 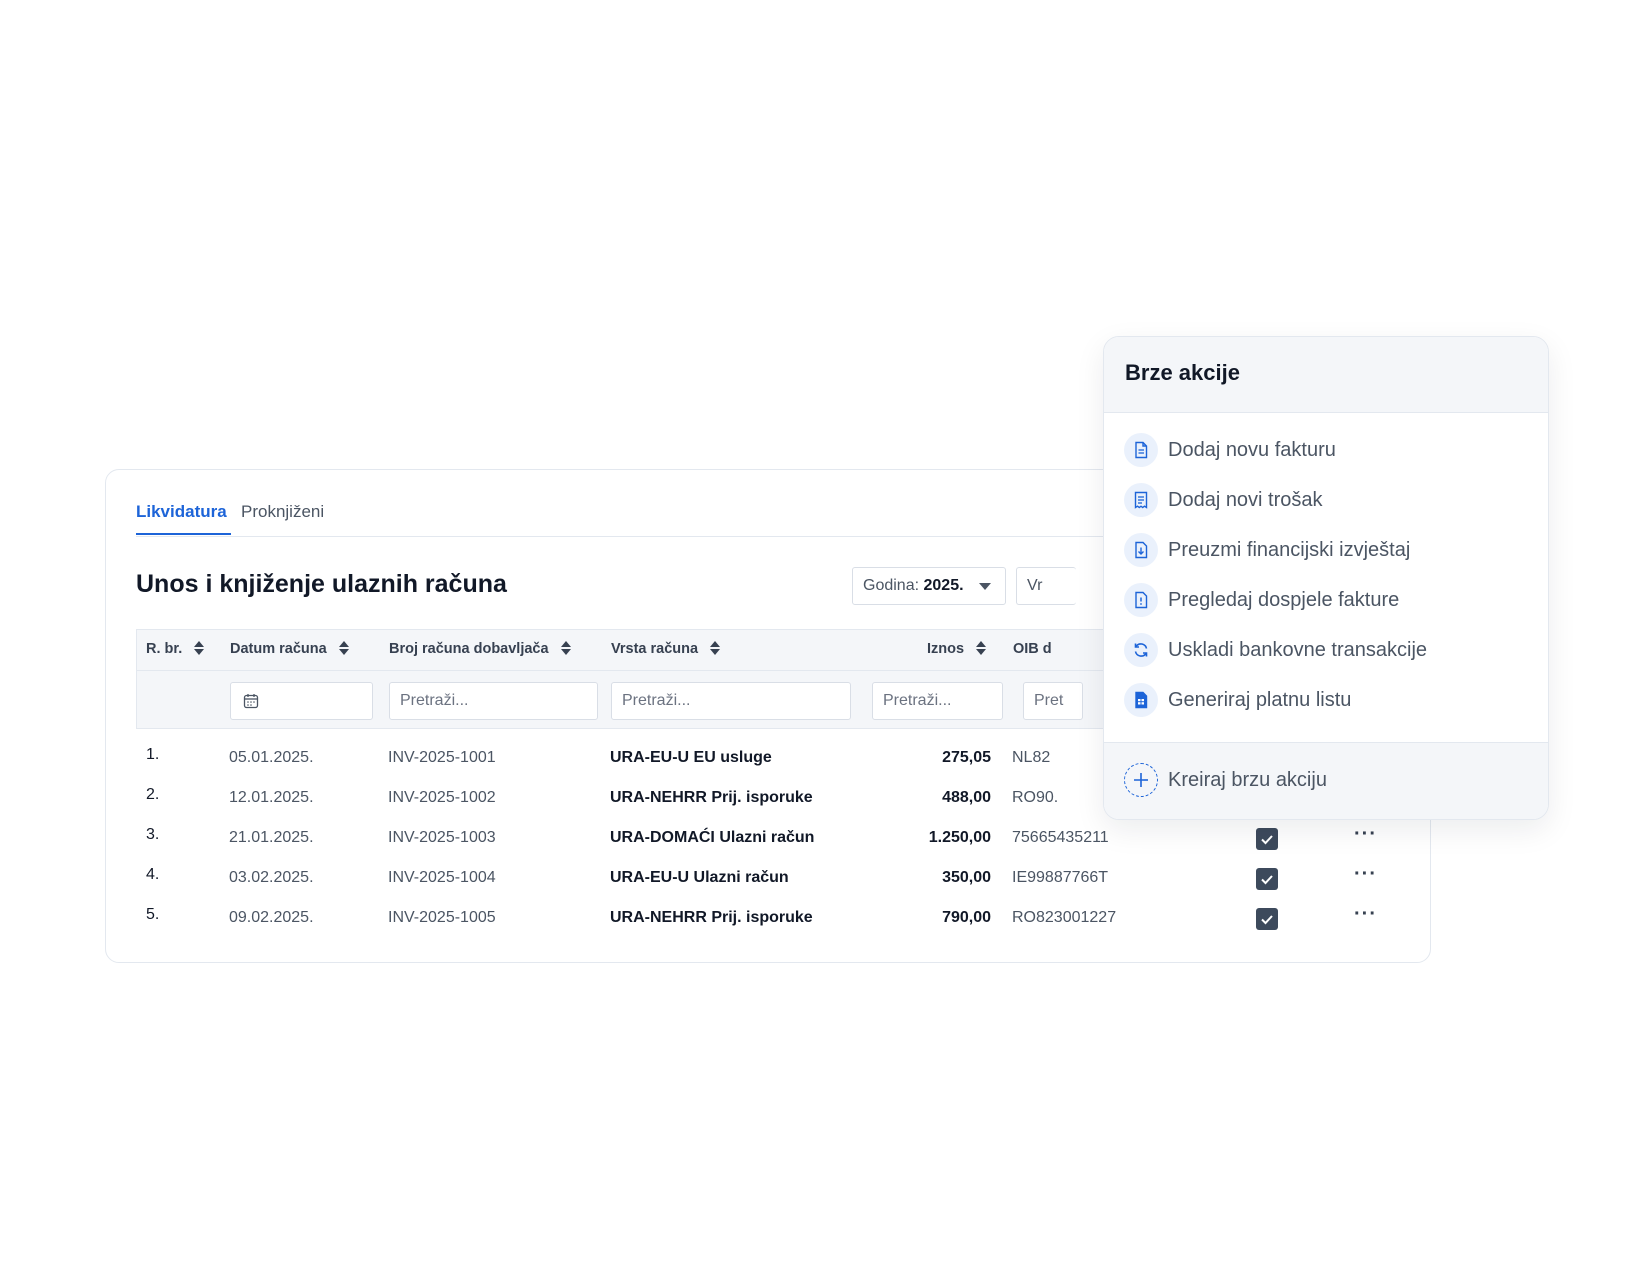 I want to click on quick-actions-footer: Kreiraj brzu akciju, so click(x=1326, y=780).